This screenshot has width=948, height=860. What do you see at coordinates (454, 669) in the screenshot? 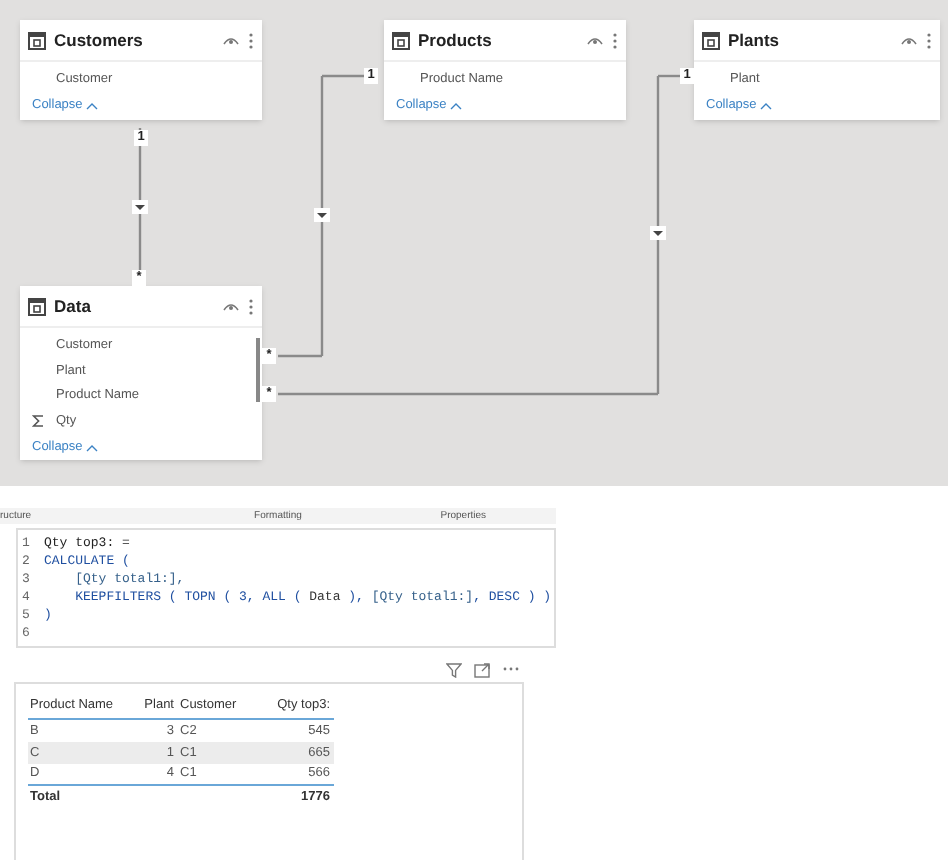
I see `filter-icon` at bounding box center [454, 669].